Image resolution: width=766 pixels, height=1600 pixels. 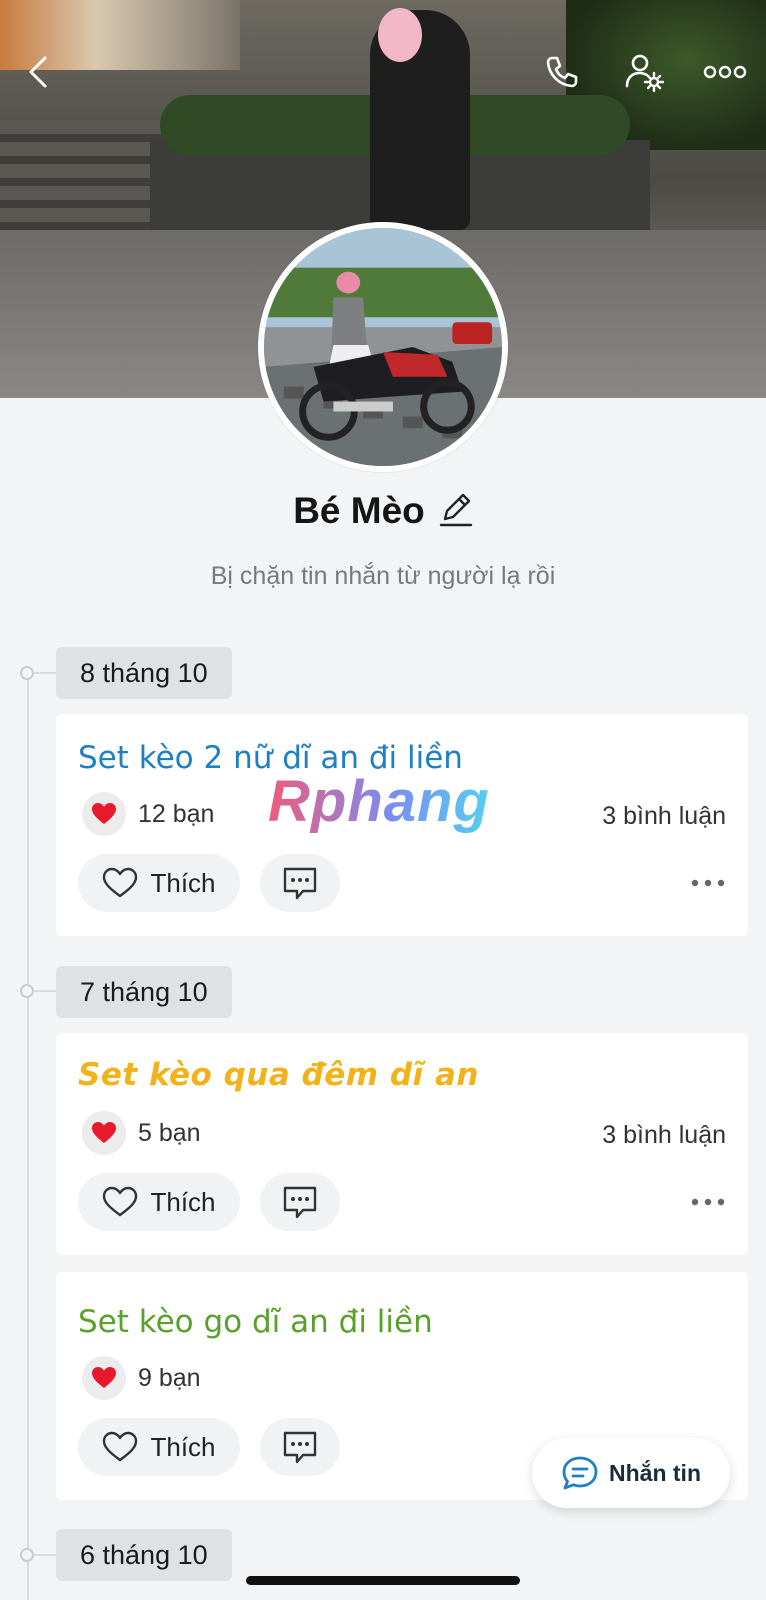 I want to click on back-icon, so click(x=38, y=72).